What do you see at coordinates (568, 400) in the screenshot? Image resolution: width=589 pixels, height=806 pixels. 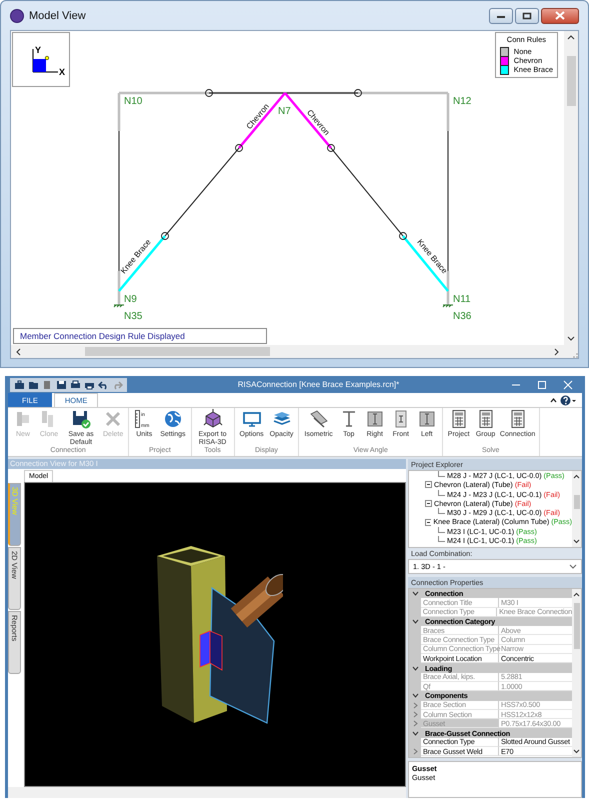 I see `help-icon` at bounding box center [568, 400].